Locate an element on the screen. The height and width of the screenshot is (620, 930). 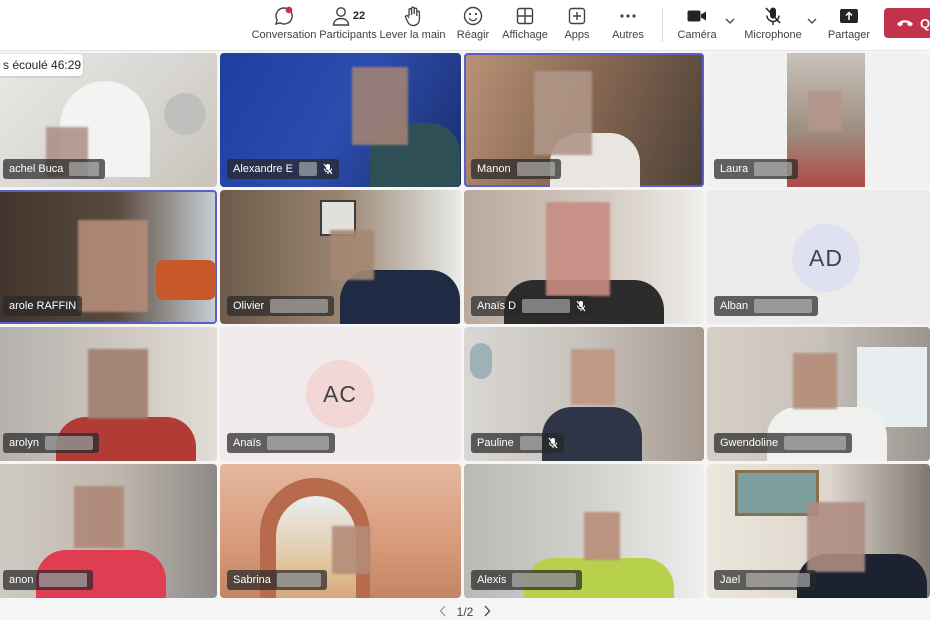
conversation-button: Conversation is located at coordinates (284, 25).